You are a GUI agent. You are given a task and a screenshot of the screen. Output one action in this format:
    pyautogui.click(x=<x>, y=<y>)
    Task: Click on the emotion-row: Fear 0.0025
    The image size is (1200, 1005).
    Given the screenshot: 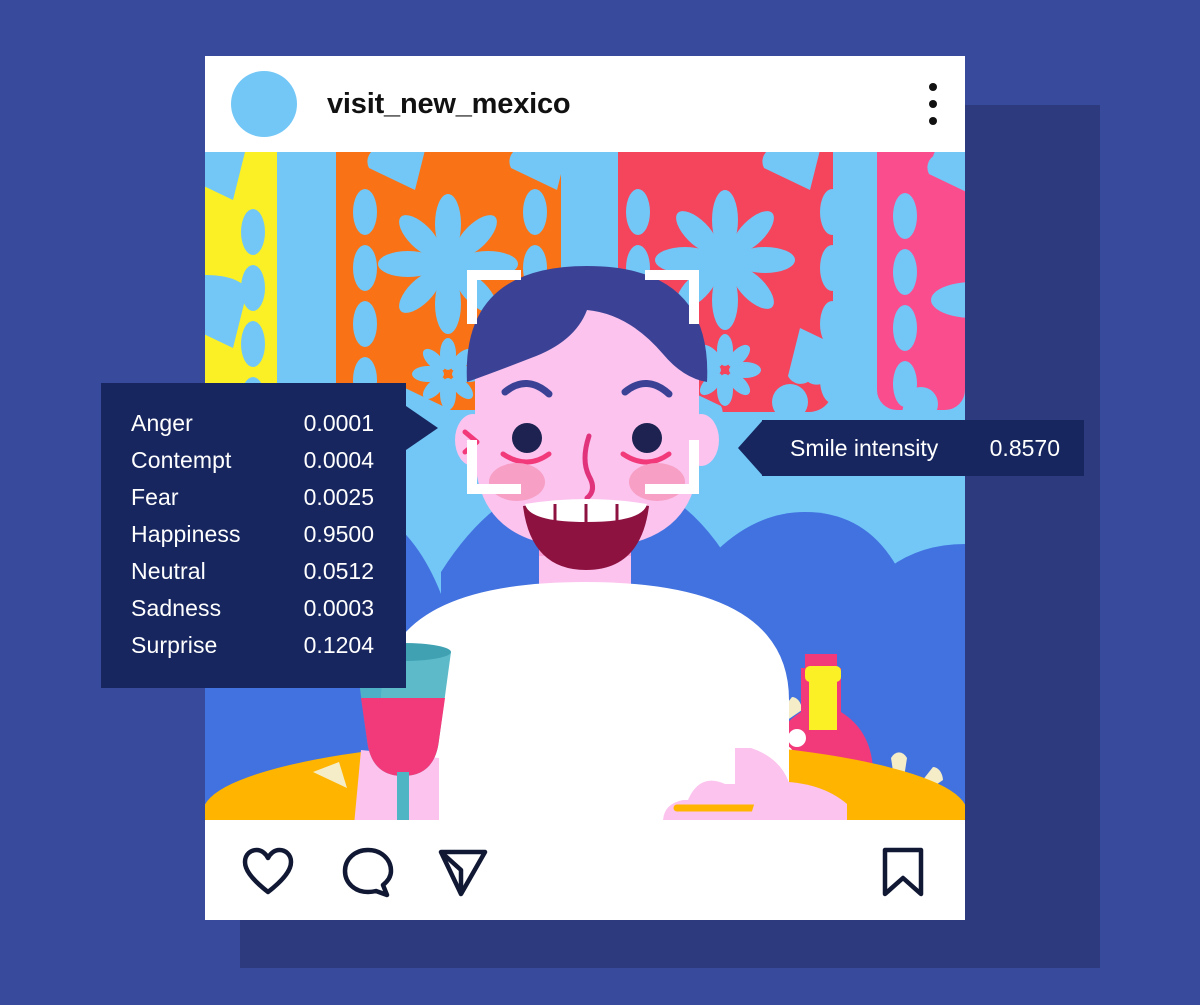 What is the action you would take?
    pyautogui.click(x=252, y=497)
    